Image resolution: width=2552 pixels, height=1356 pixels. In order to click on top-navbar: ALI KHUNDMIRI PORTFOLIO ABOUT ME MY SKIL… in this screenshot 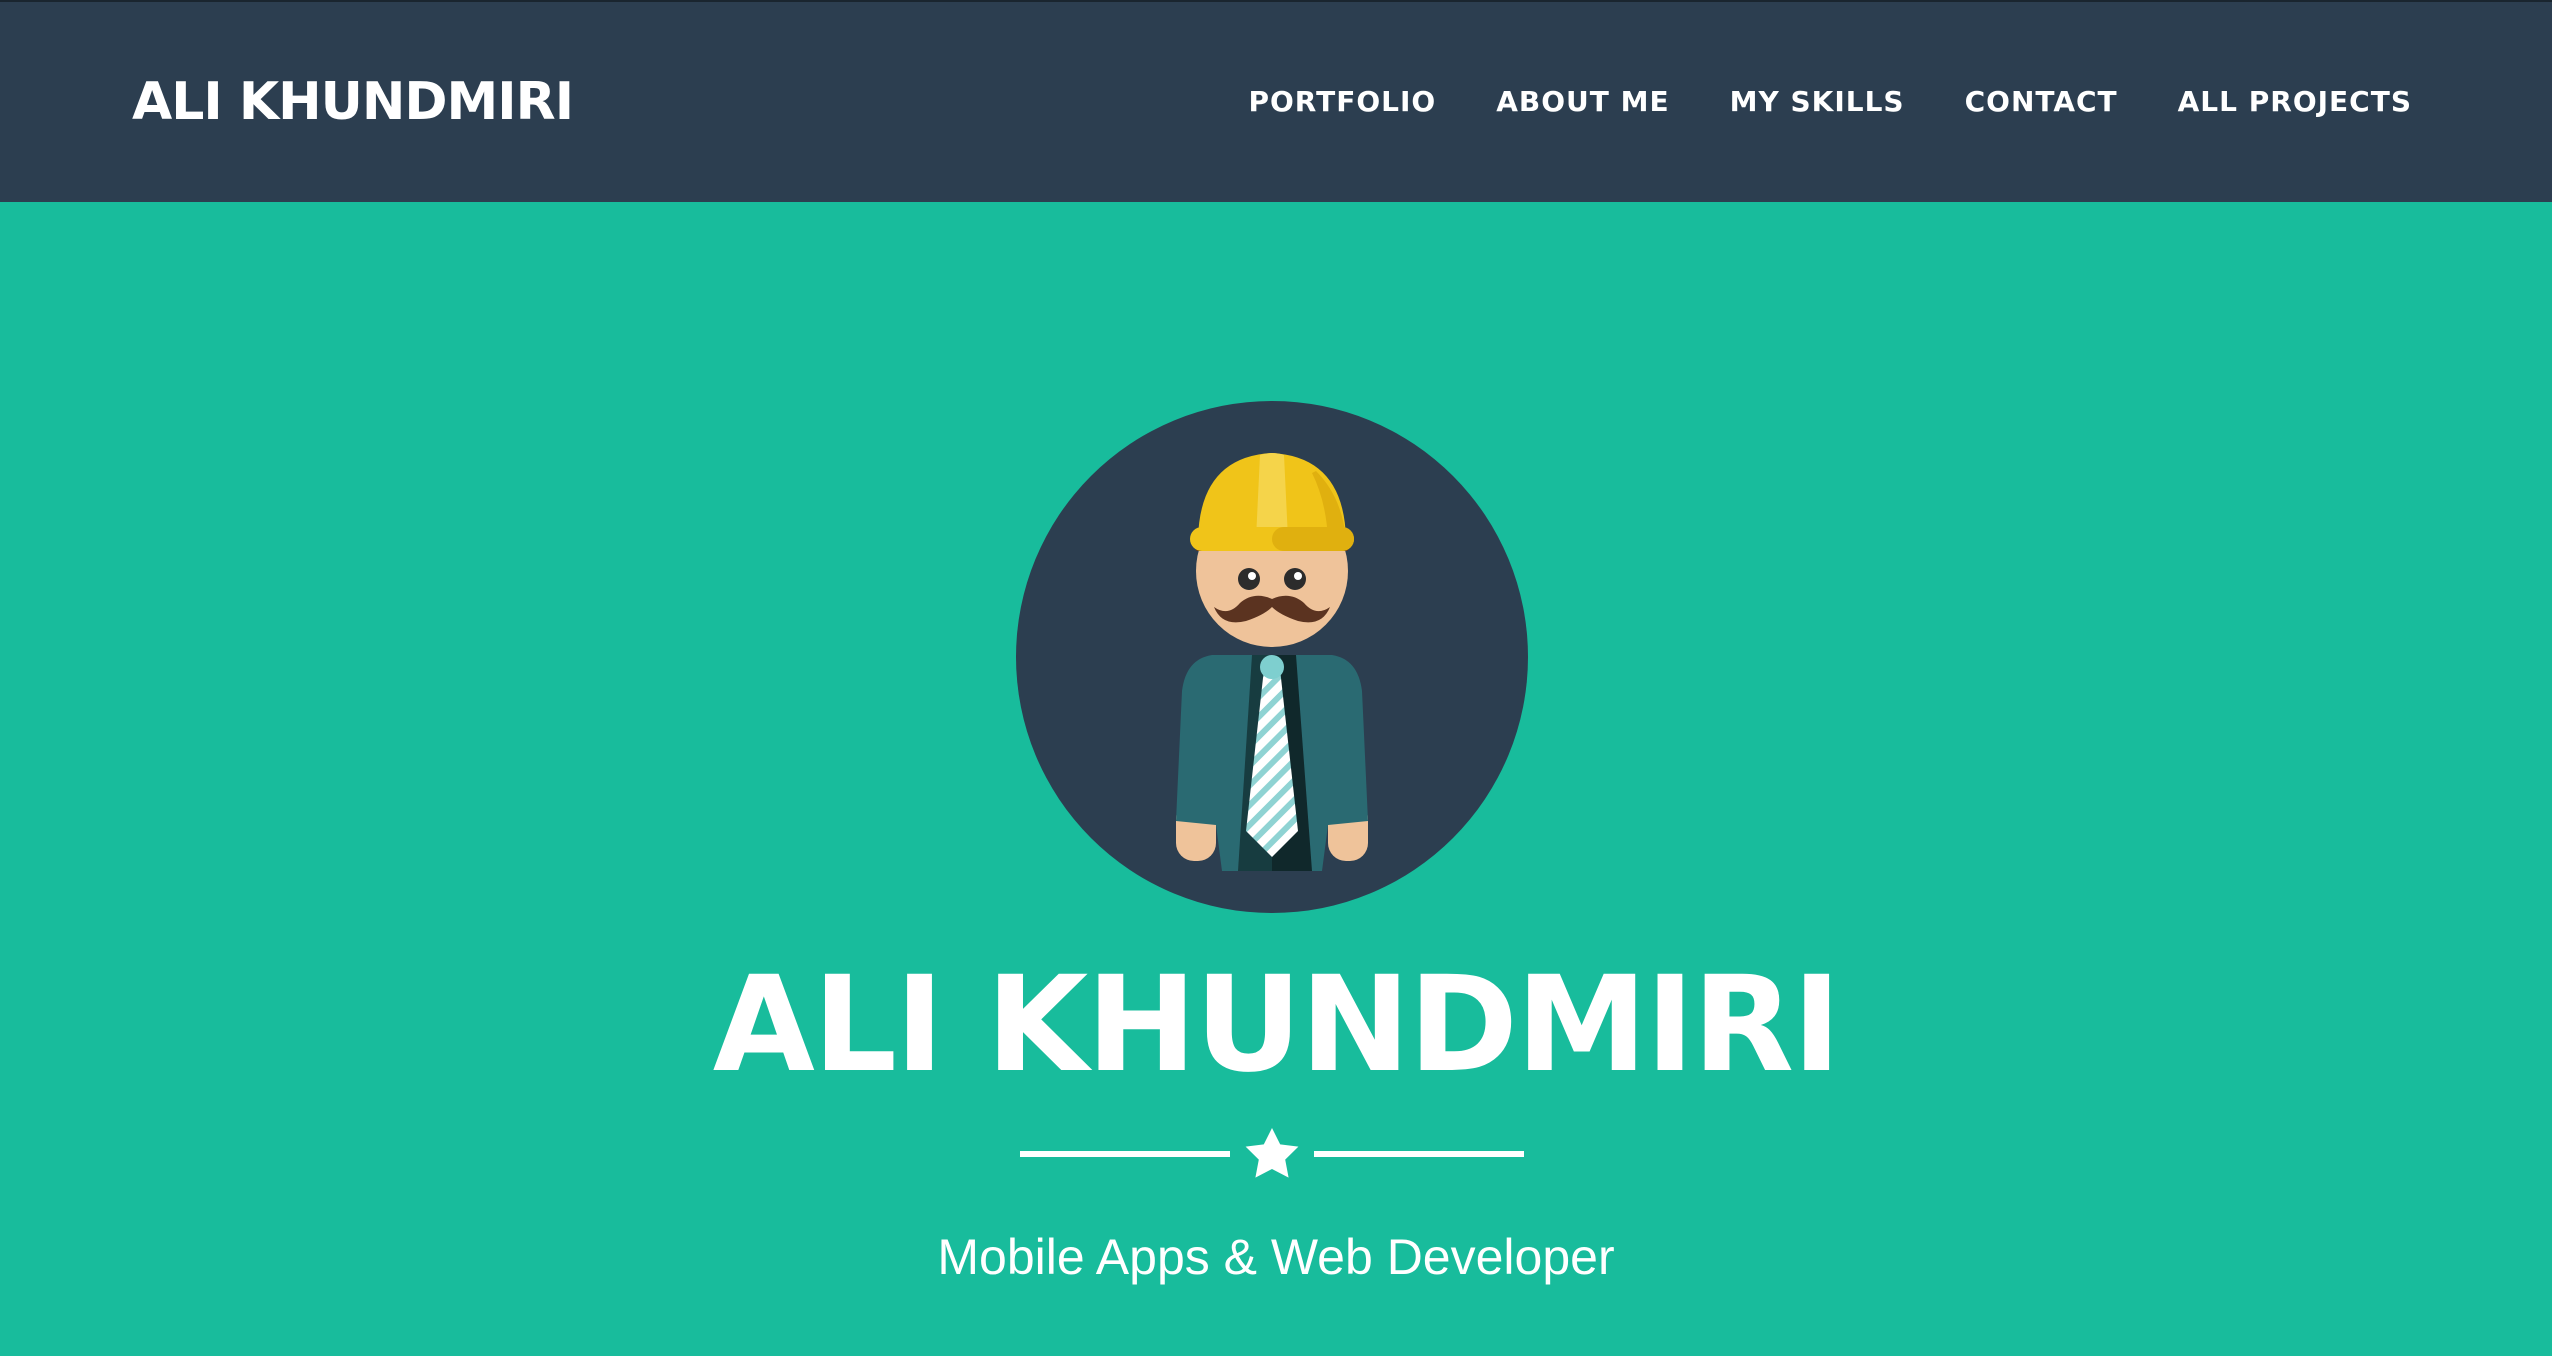, I will do `click(1276, 101)`.